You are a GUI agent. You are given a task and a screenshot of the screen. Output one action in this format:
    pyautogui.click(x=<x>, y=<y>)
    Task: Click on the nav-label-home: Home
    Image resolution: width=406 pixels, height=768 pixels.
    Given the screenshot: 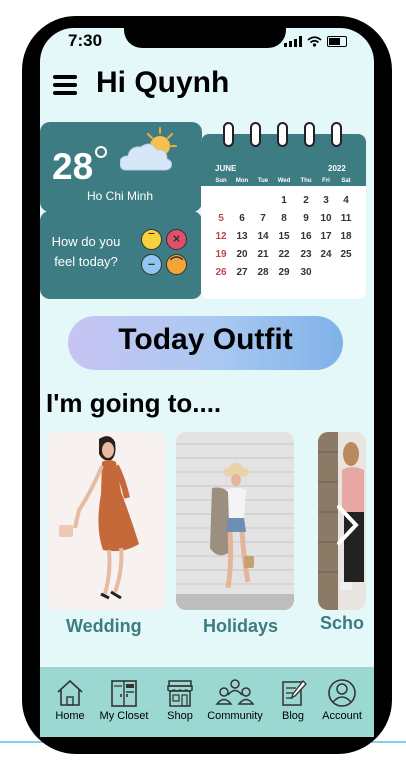 What is the action you would take?
    pyautogui.click(x=70, y=716)
    